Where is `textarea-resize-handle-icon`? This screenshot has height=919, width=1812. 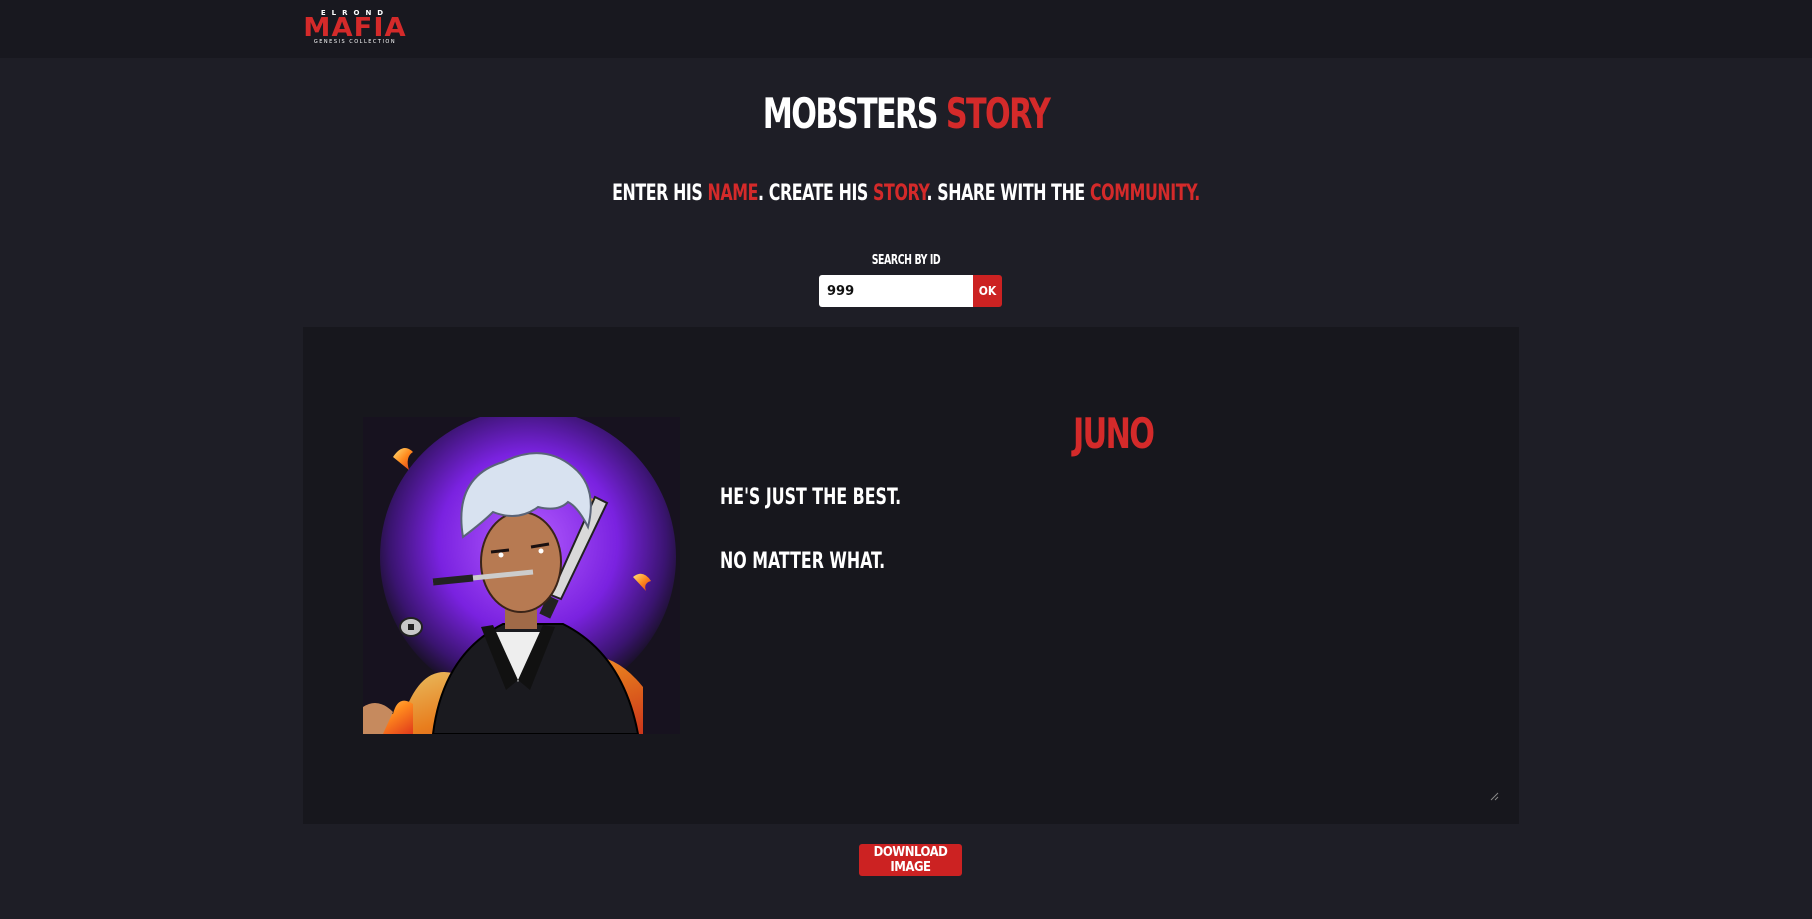
textarea-resize-handle-icon is located at coordinates (1494, 796).